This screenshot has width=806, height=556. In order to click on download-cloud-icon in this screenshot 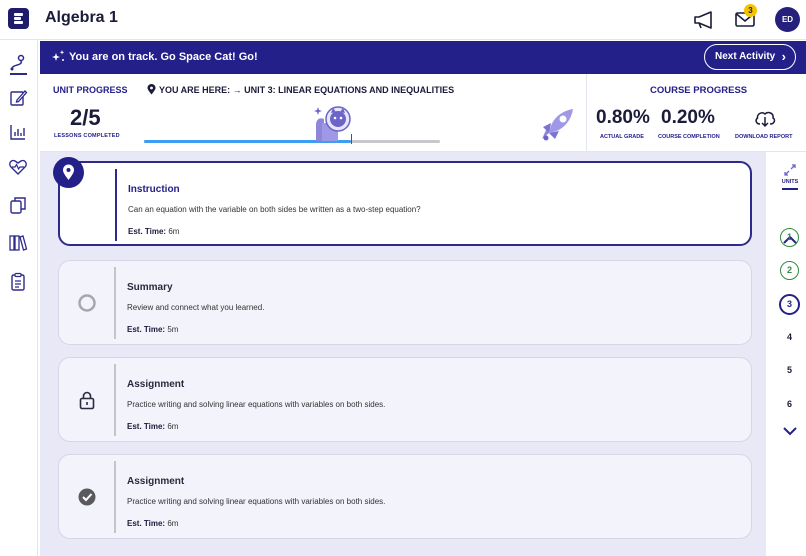, I will do `click(765, 118)`.